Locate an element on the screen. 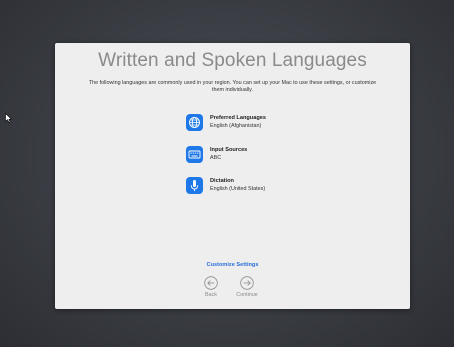 This screenshot has height=347, width=454. item-value: English (United States) is located at coordinates (238, 188).